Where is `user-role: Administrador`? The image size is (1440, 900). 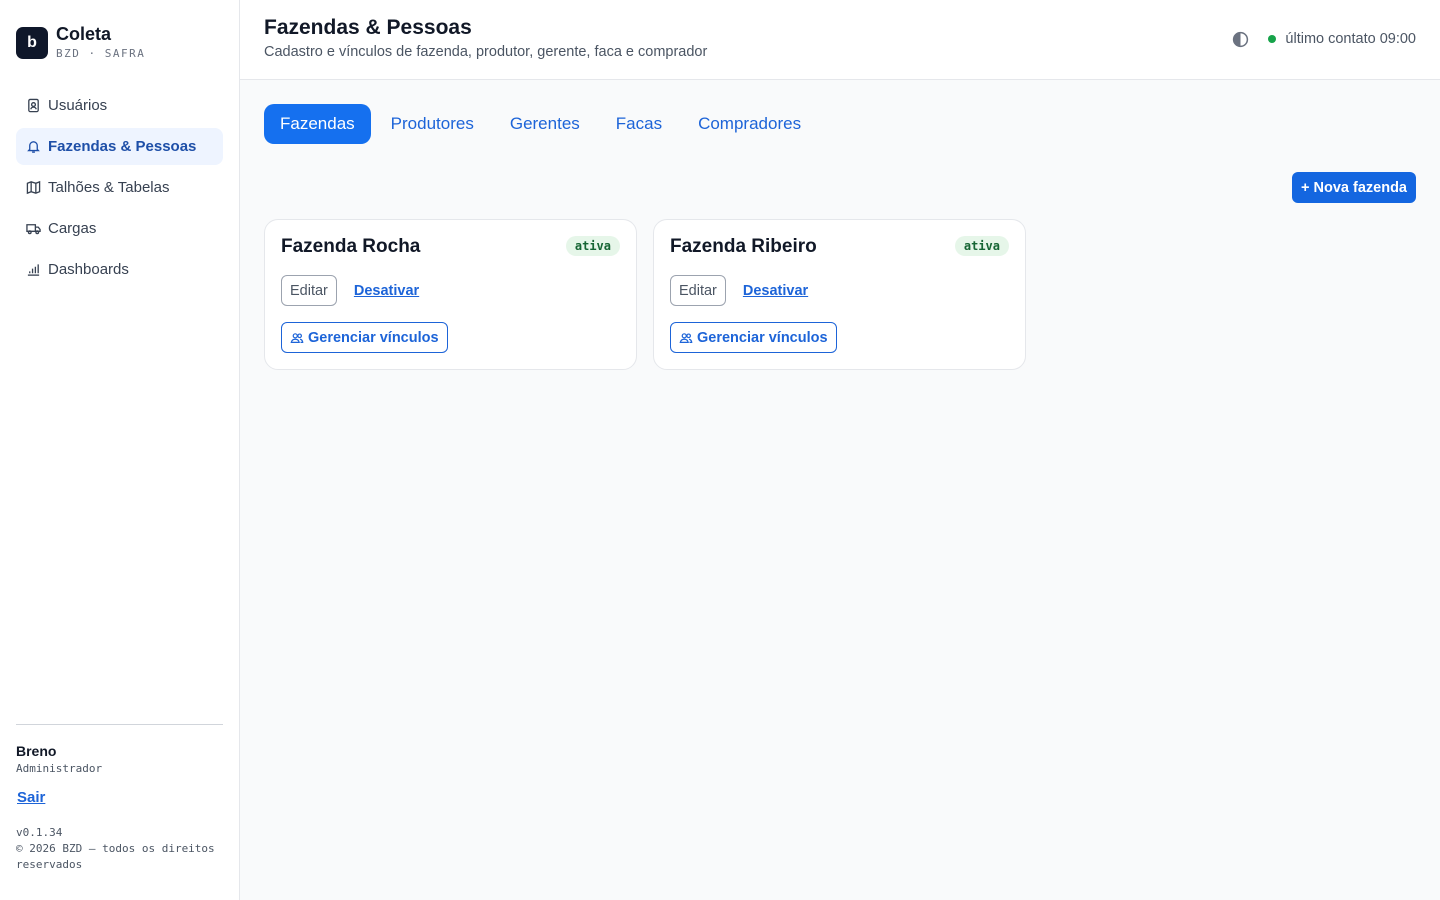 user-role: Administrador is located at coordinates (59, 768).